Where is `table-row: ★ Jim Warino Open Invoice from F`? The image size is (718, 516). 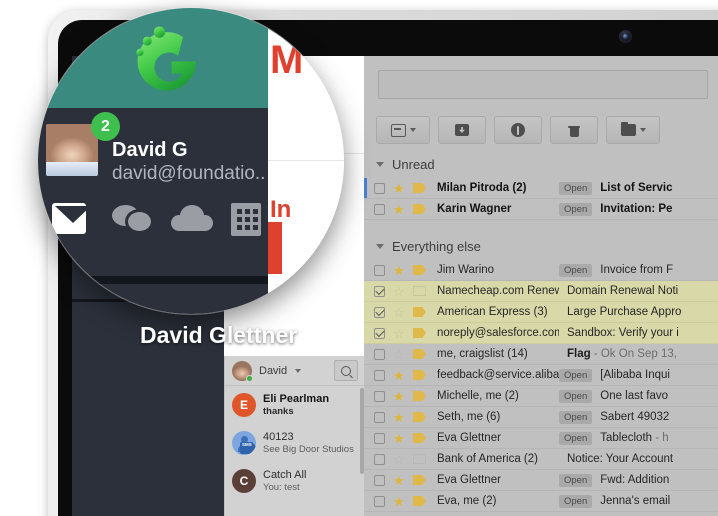 table-row: ★ Jim Warino Open Invoice from F is located at coordinates (541, 270).